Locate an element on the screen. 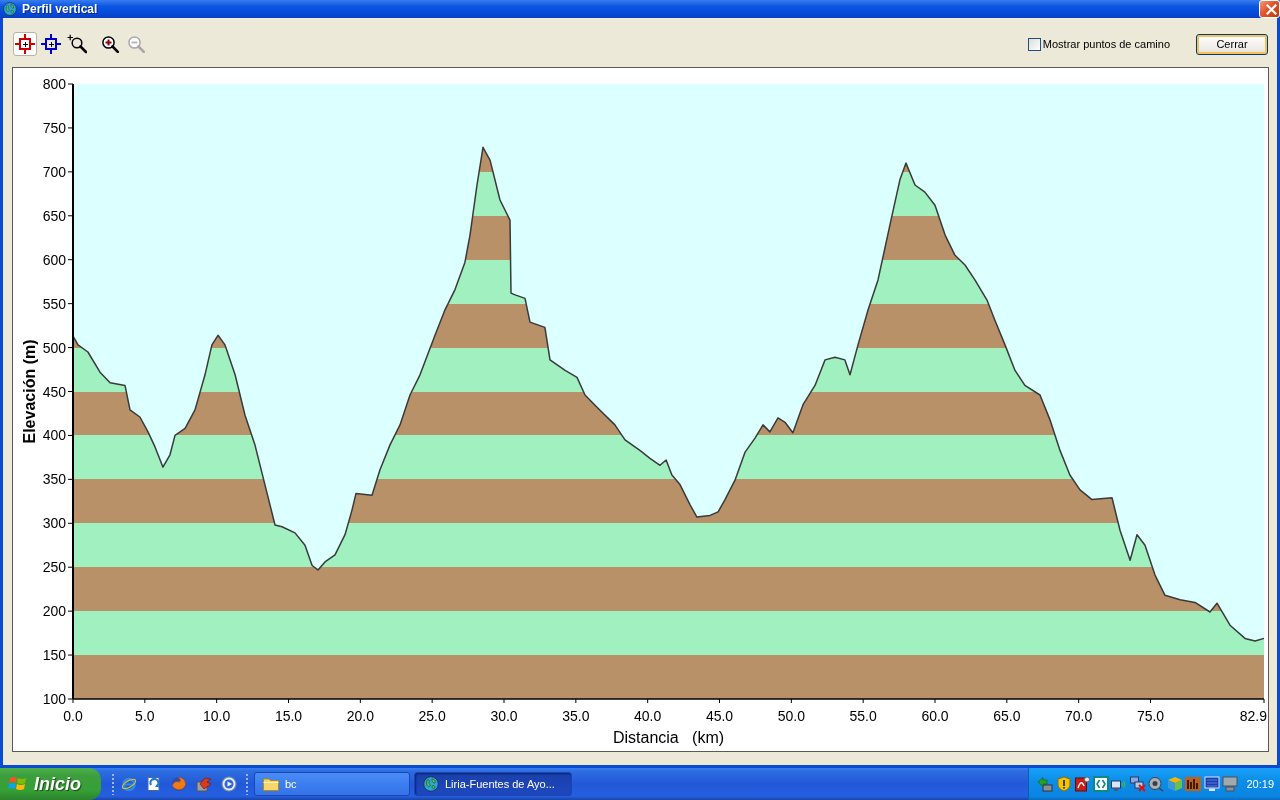 This screenshot has height=800, width=1280. y-axis-title: Elevación (m) is located at coordinates (29, 391).